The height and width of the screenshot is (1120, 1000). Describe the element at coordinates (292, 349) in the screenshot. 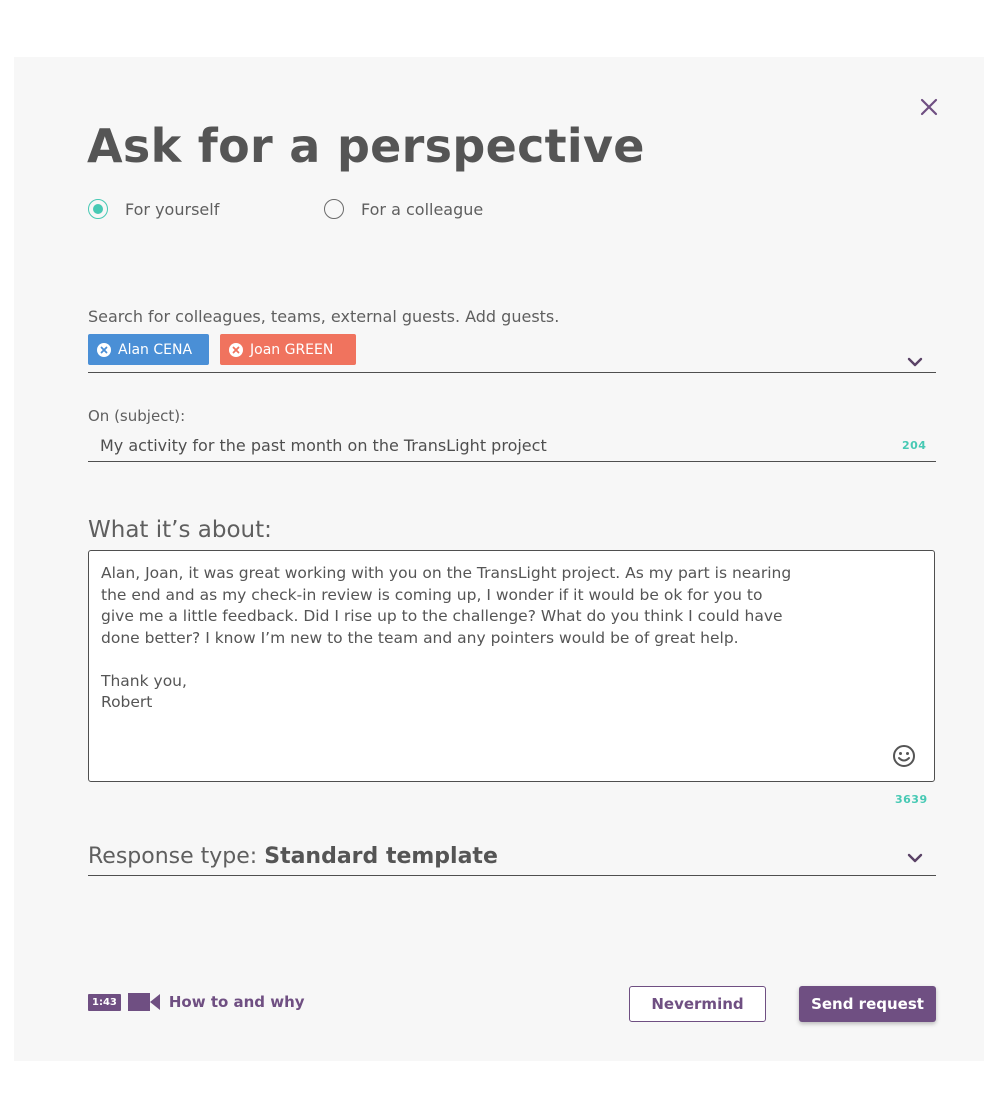

I see `chip-label: Joan GREEN` at that location.